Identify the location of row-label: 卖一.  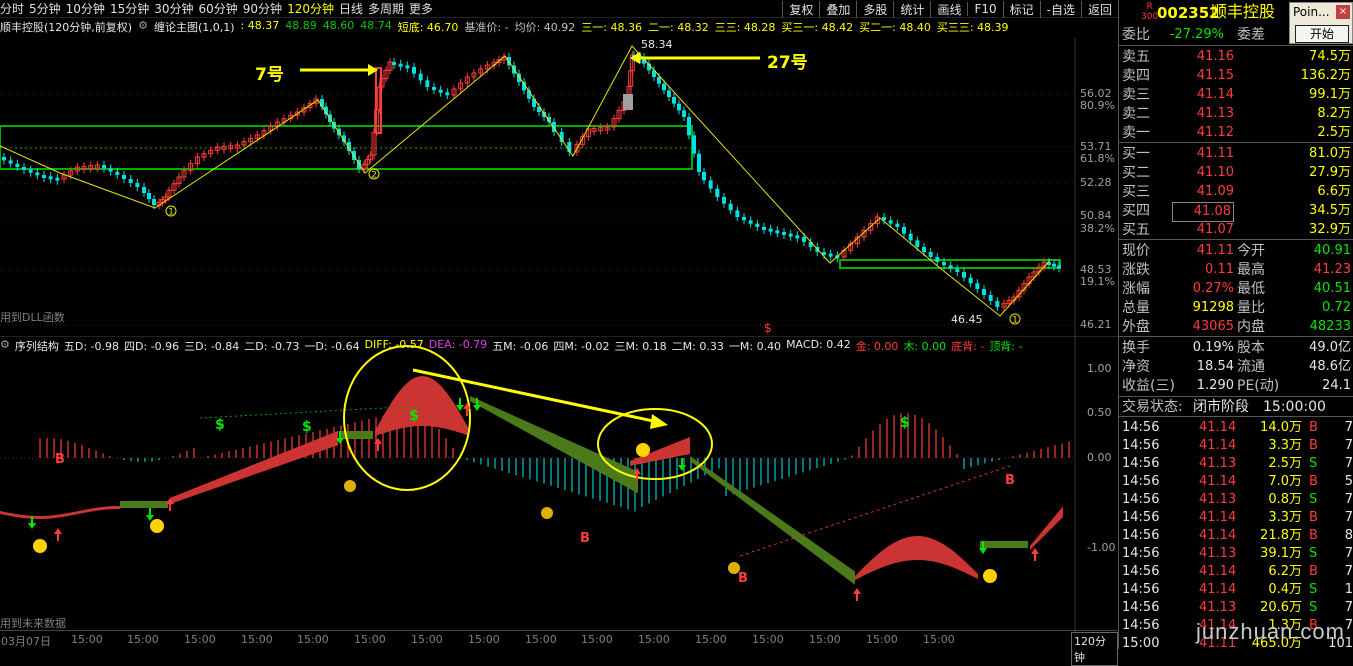
(1136, 133).